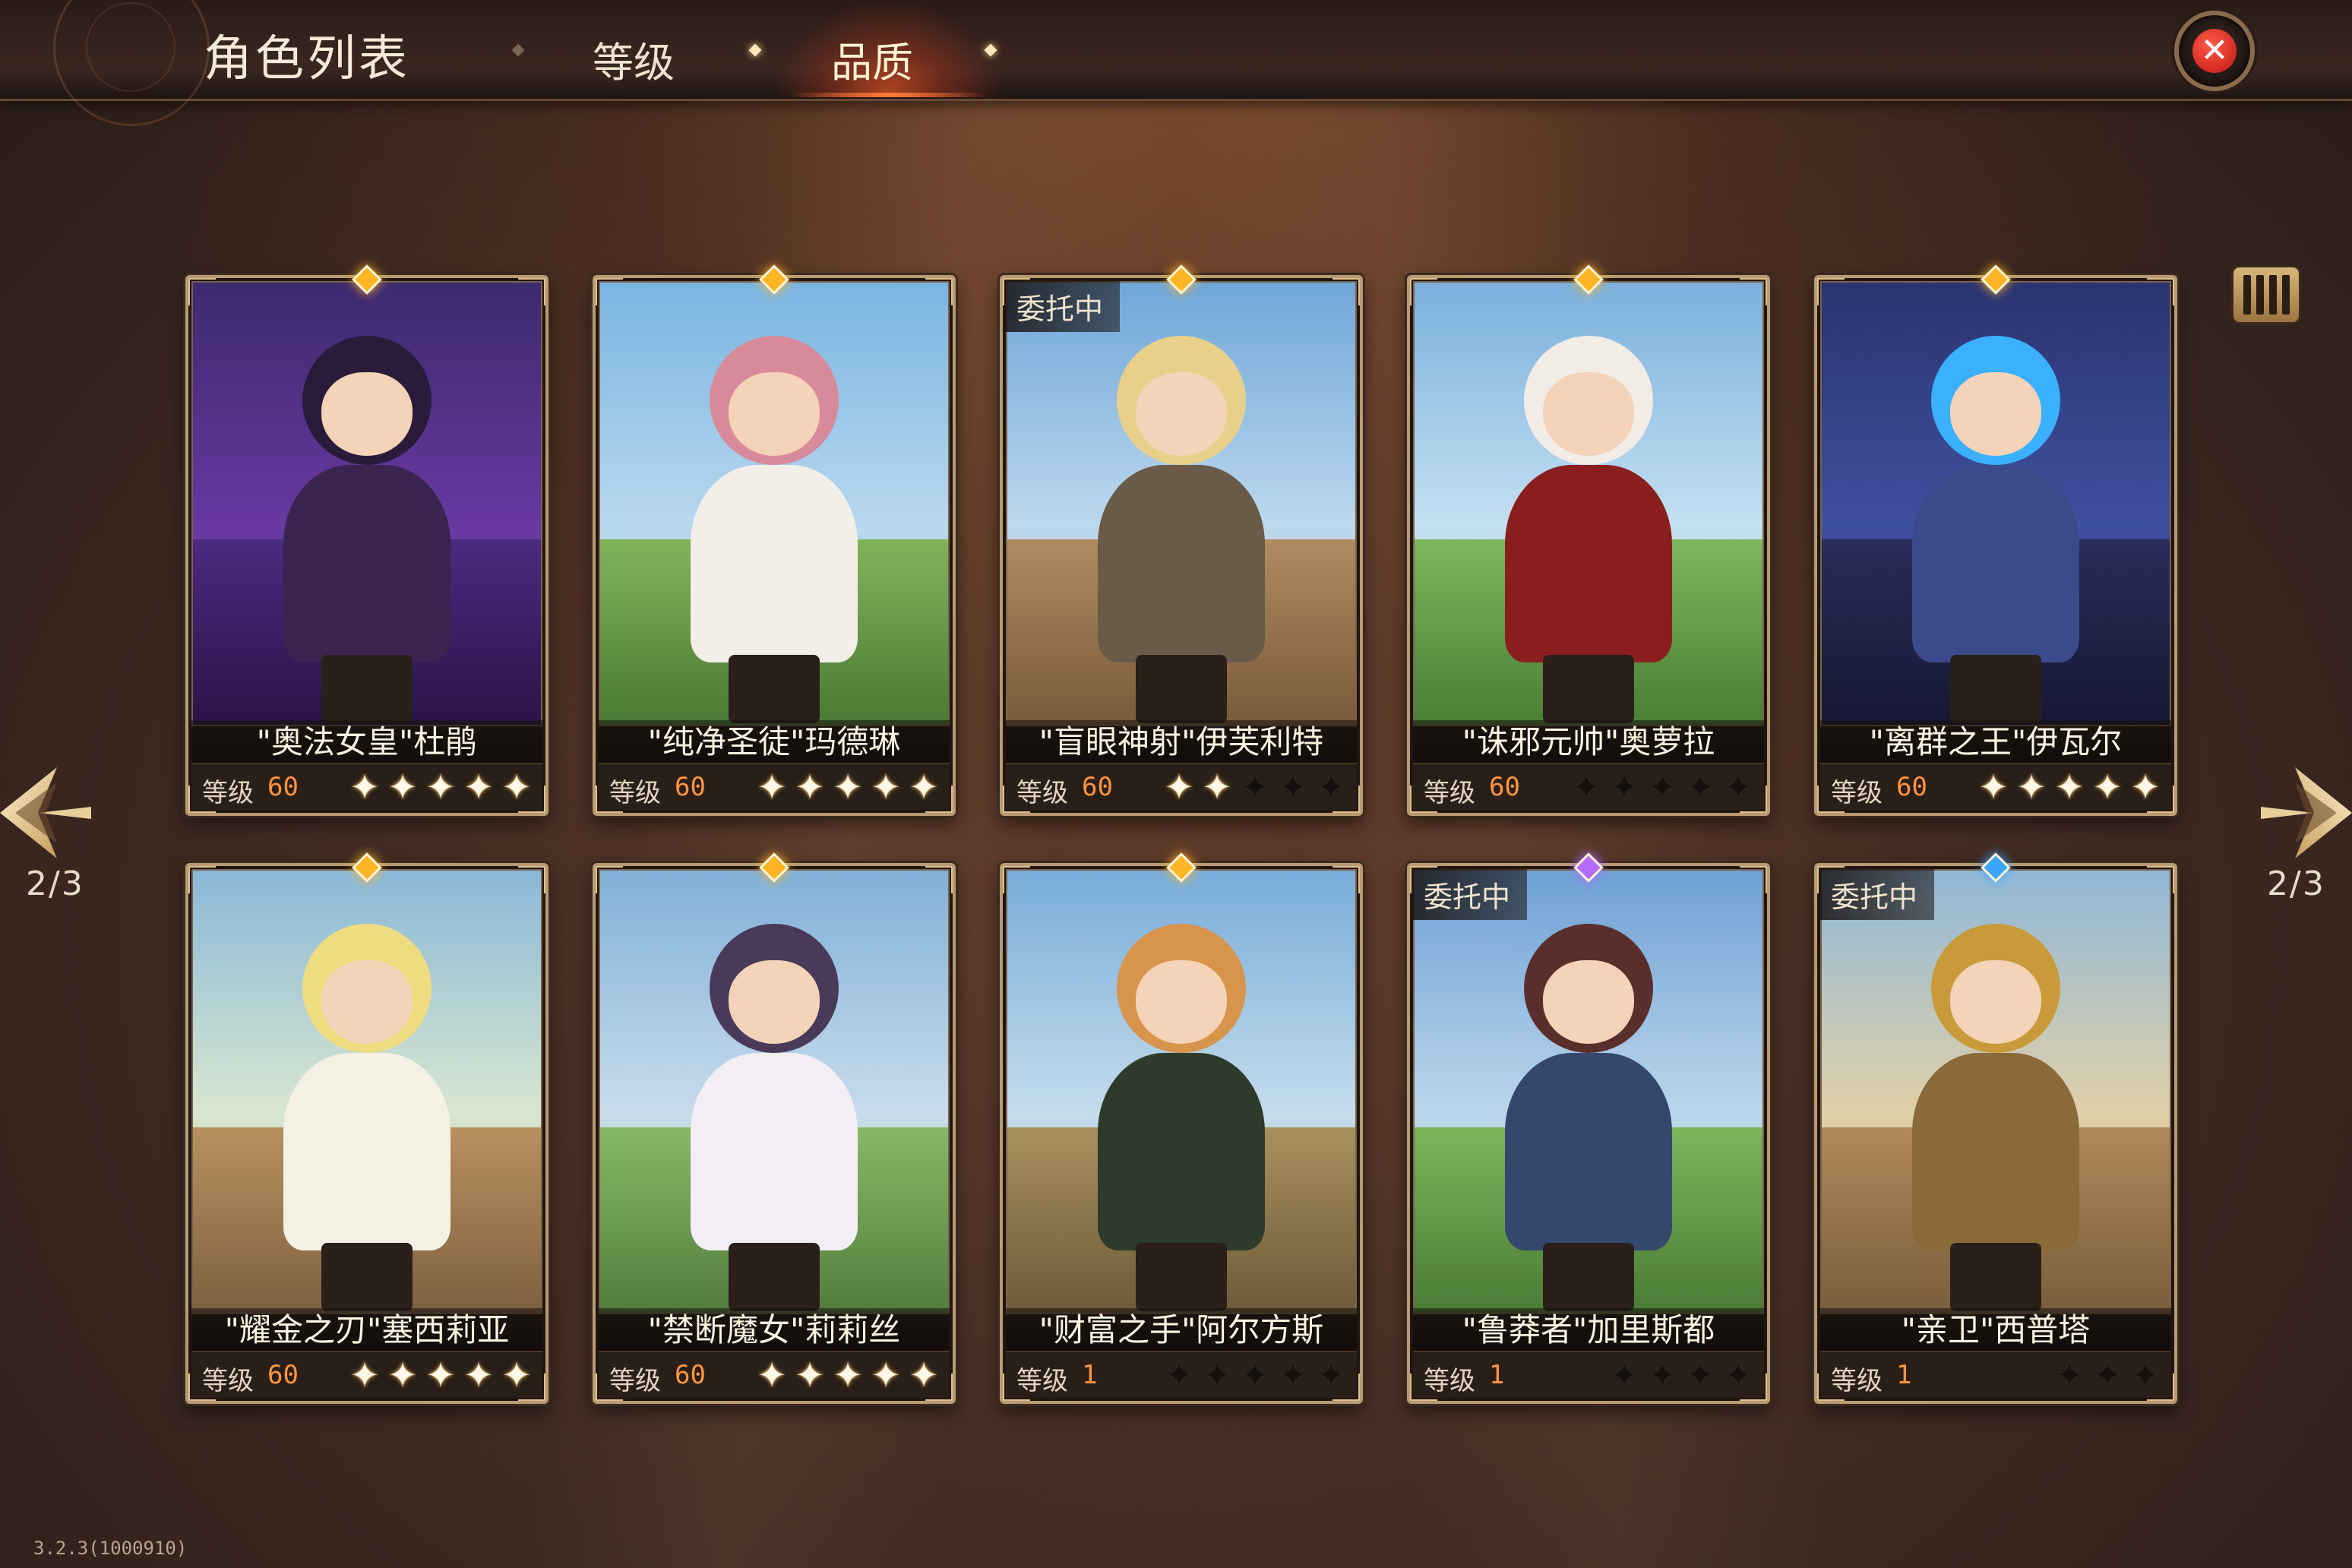  I want to click on entrust-status-badge: 委托中, so click(1471, 894).